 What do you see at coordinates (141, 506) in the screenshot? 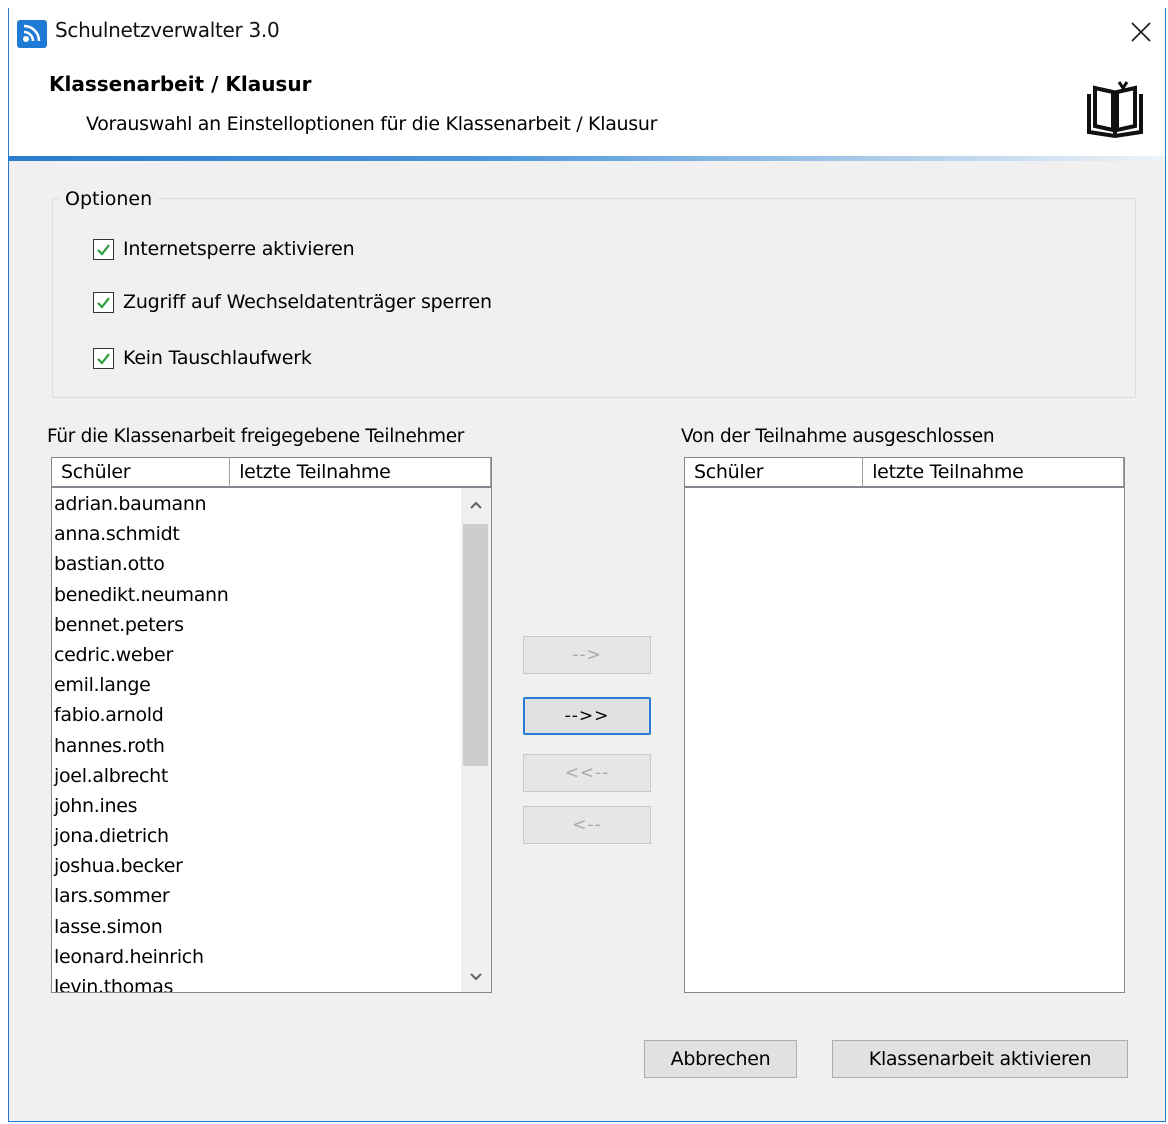
I see `list-item: adrian.baumann` at bounding box center [141, 506].